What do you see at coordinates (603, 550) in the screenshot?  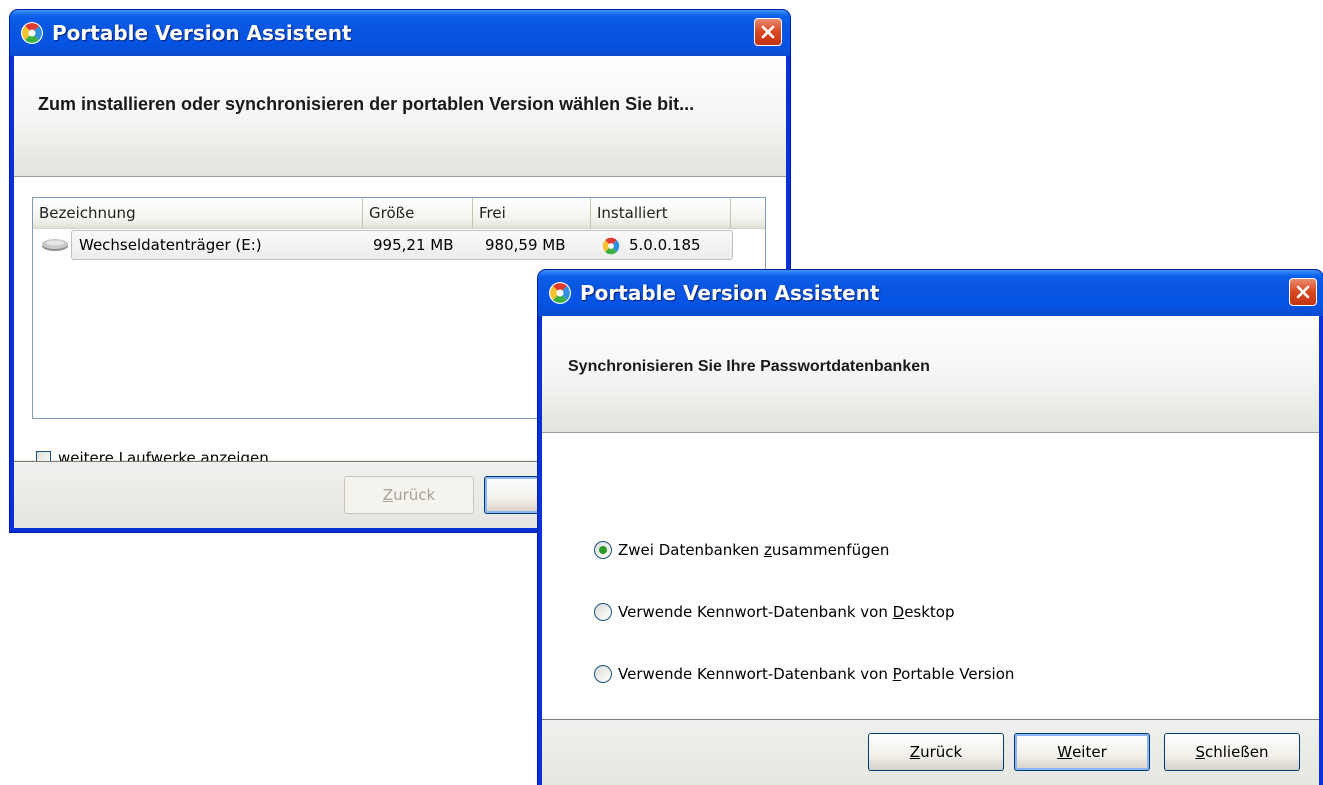 I see `radio-merge` at bounding box center [603, 550].